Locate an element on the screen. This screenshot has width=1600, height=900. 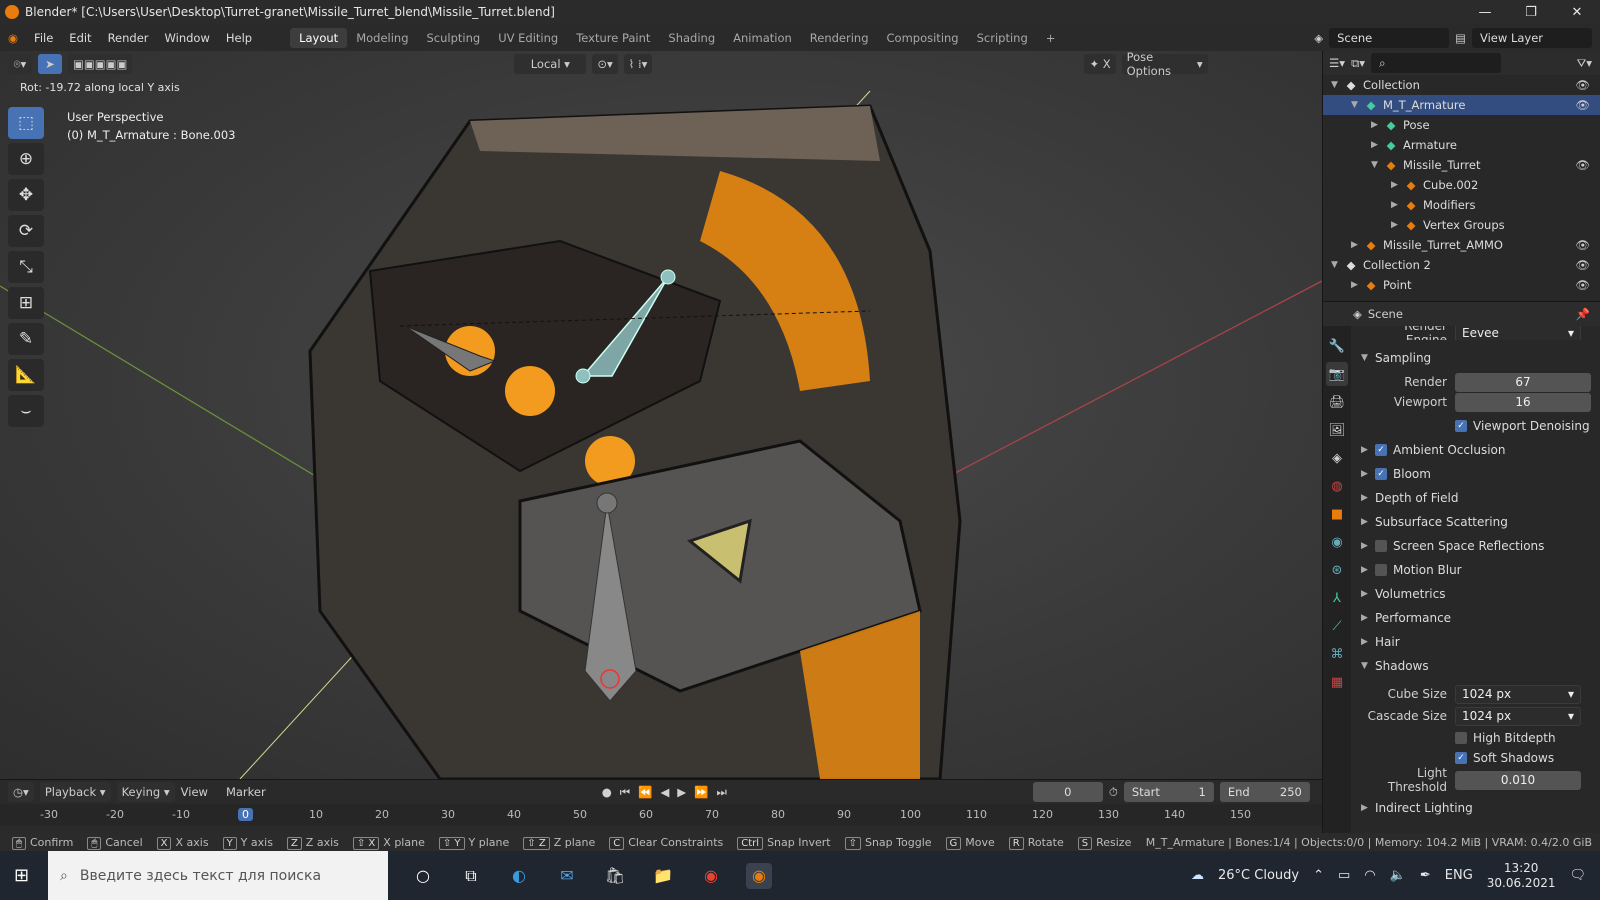
notifications-icon: 🗨 is located at coordinates (1577, 875).